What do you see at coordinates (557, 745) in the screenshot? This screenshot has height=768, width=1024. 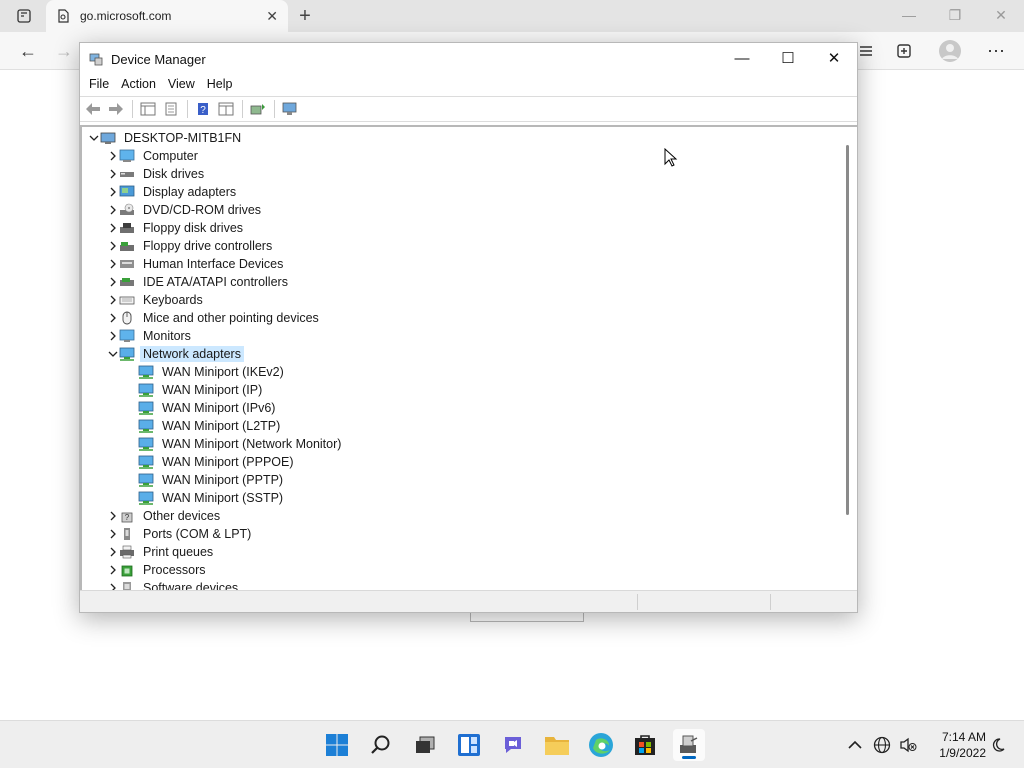 I see `file-explorer-button` at bounding box center [557, 745].